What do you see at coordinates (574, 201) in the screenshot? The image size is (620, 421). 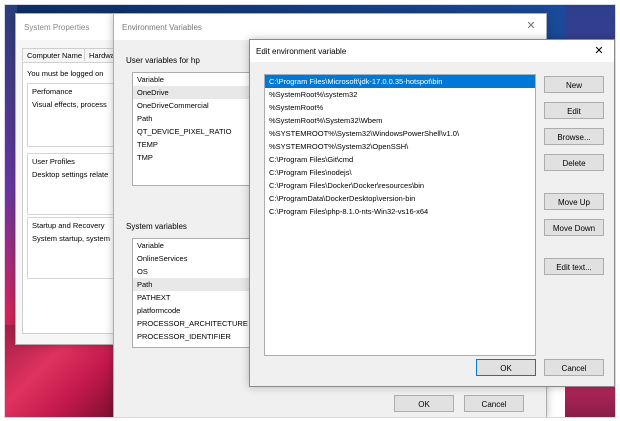 I see `move-up-button: Move Up` at bounding box center [574, 201].